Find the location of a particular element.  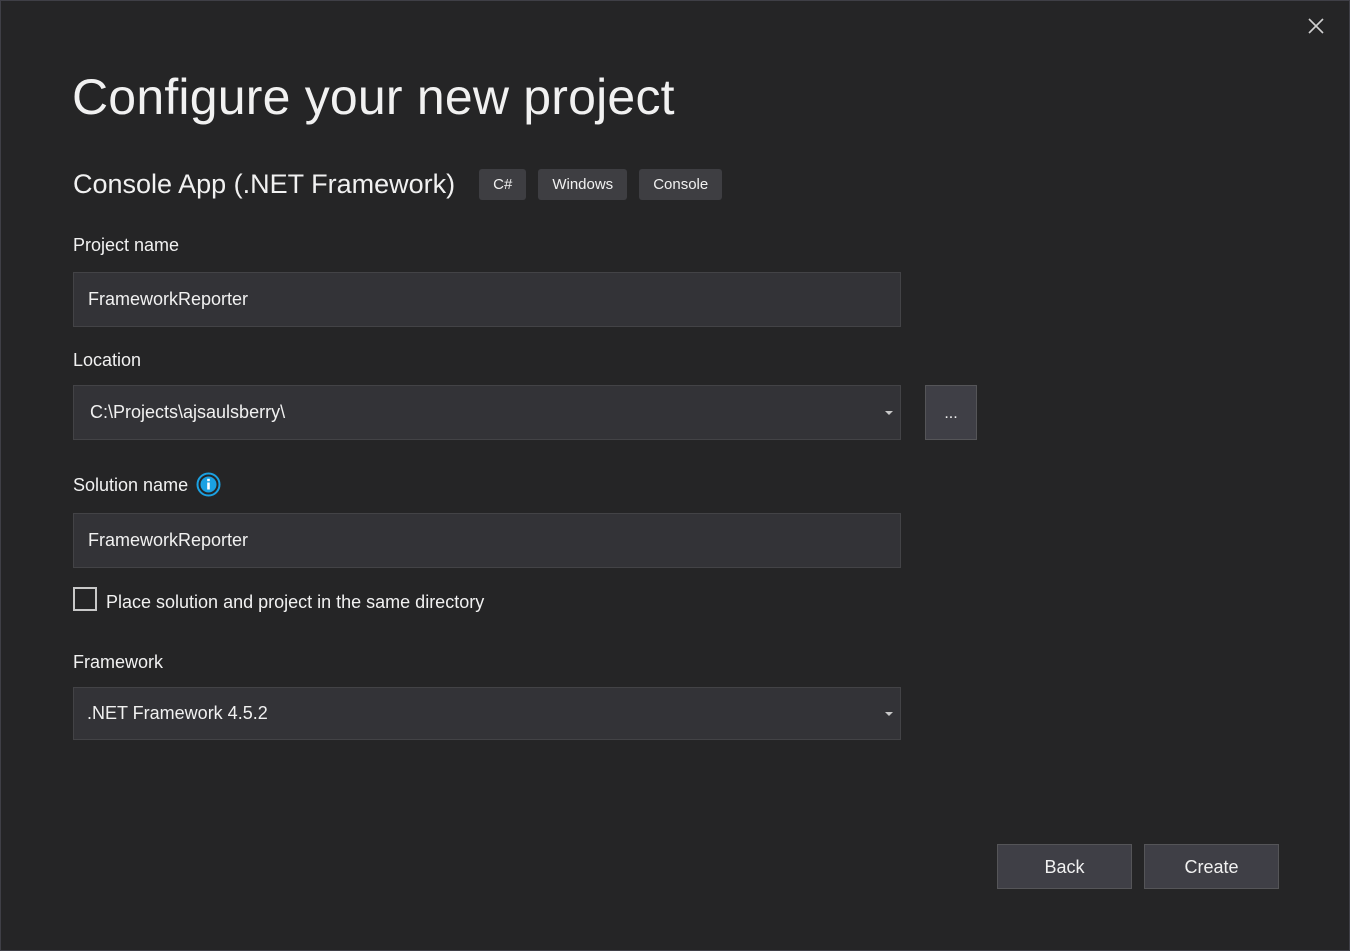

tag-platform: Windows is located at coordinates (583, 184).